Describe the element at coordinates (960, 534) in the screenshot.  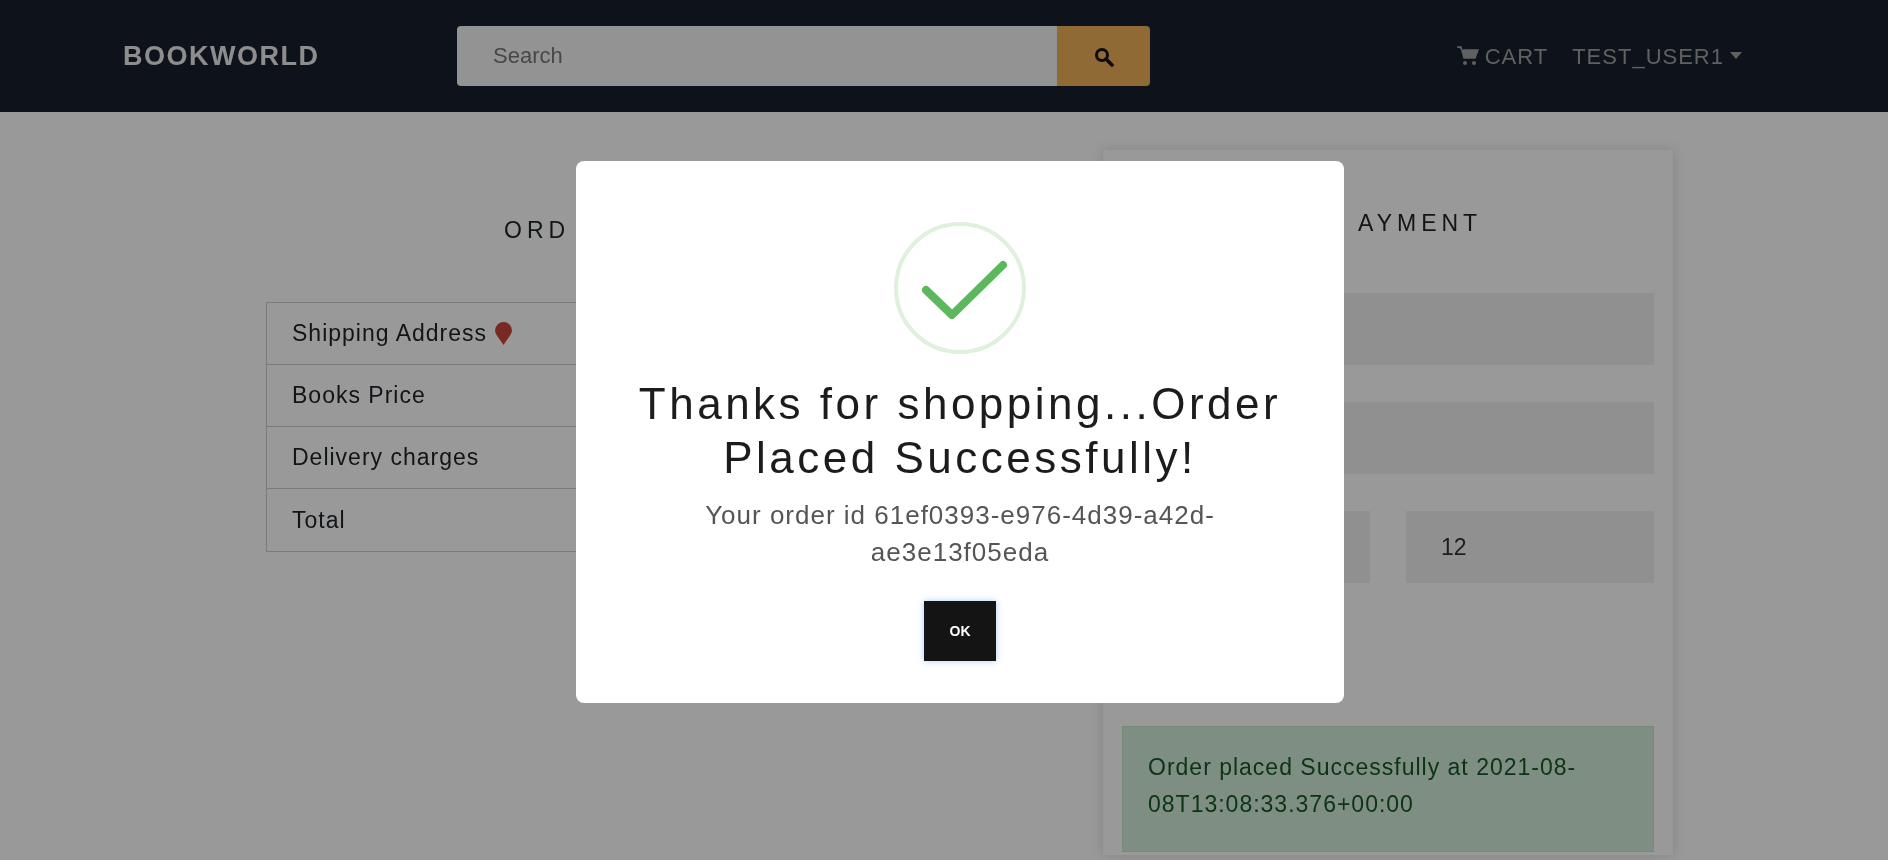
I see `order-id-text: Your order id 61ef0393-e976-4d39-a42d-ae3e13f05eda` at that location.